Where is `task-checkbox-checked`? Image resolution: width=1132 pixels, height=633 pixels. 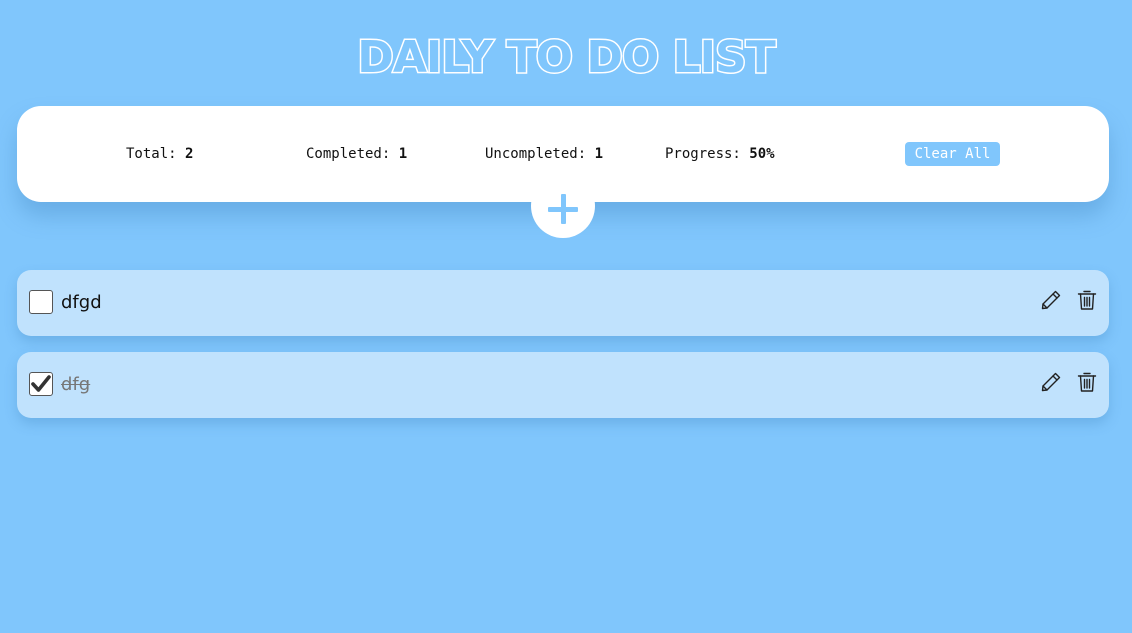
task-checkbox-checked is located at coordinates (41, 384).